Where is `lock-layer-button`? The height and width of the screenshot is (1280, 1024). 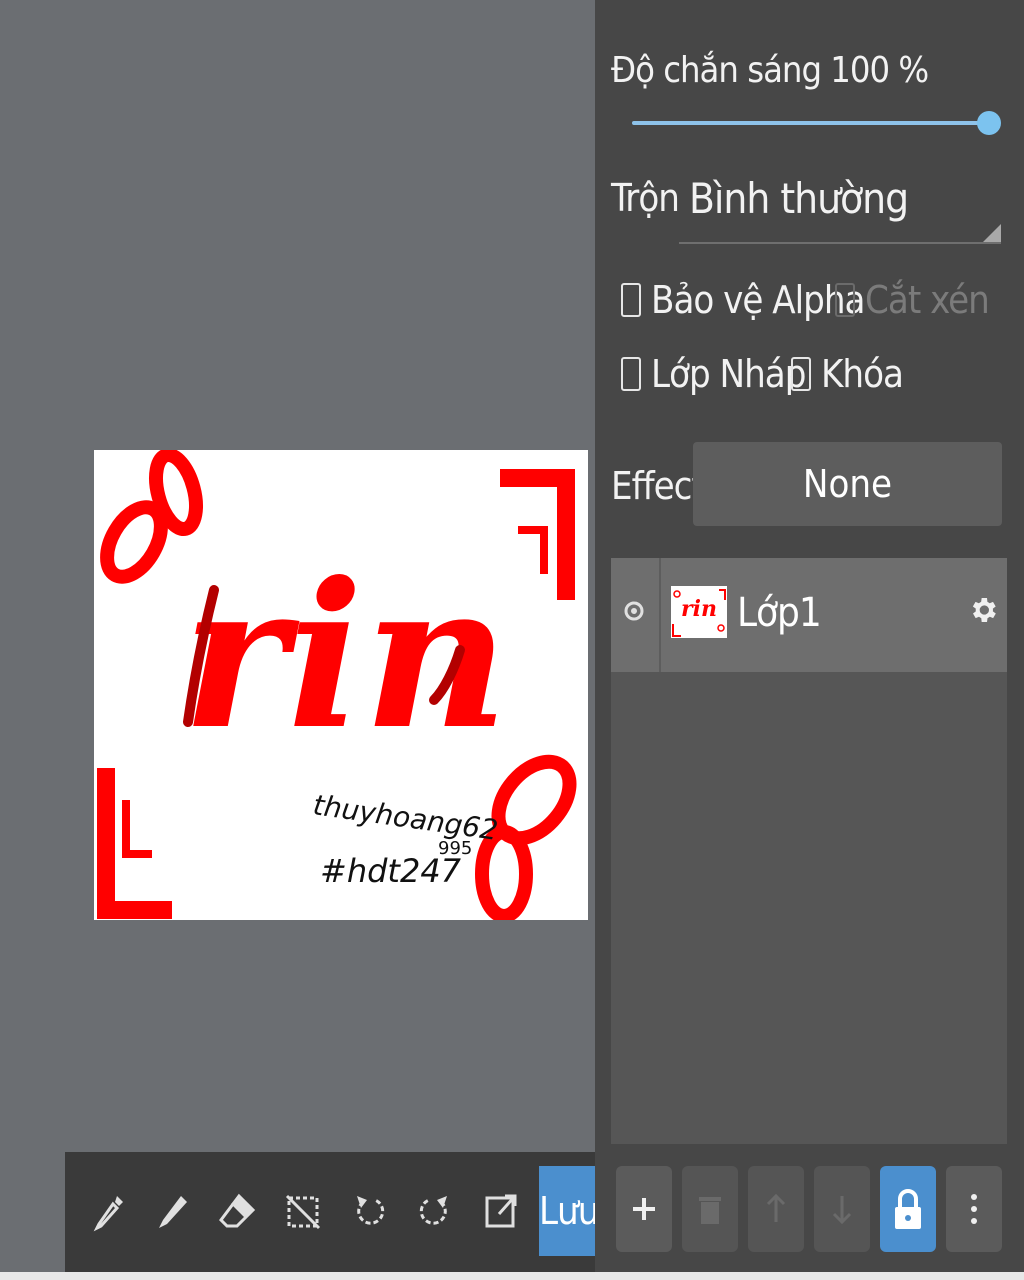
lock-layer-button is located at coordinates (908, 1209).